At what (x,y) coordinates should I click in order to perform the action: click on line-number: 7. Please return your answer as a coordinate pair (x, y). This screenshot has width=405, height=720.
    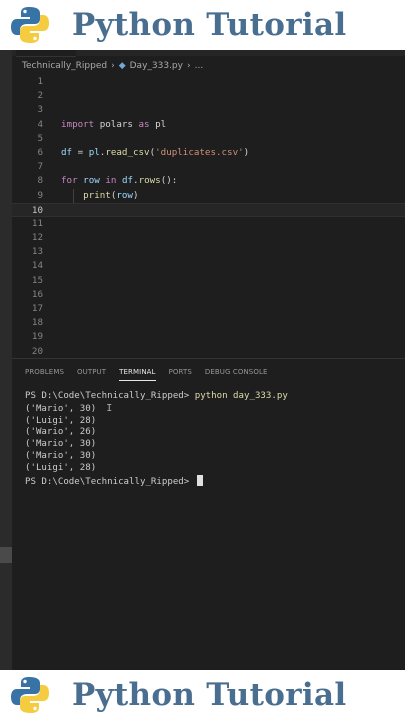
    Looking at the image, I should click on (40, 167).